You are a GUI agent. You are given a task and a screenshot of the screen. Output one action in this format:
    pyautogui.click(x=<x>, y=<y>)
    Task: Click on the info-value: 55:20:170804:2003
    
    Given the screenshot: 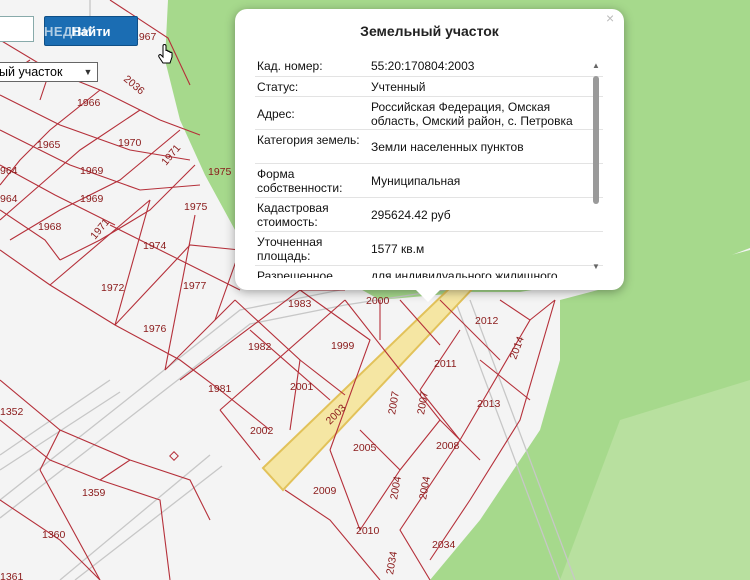 What is the action you would take?
    pyautogui.click(x=423, y=66)
    